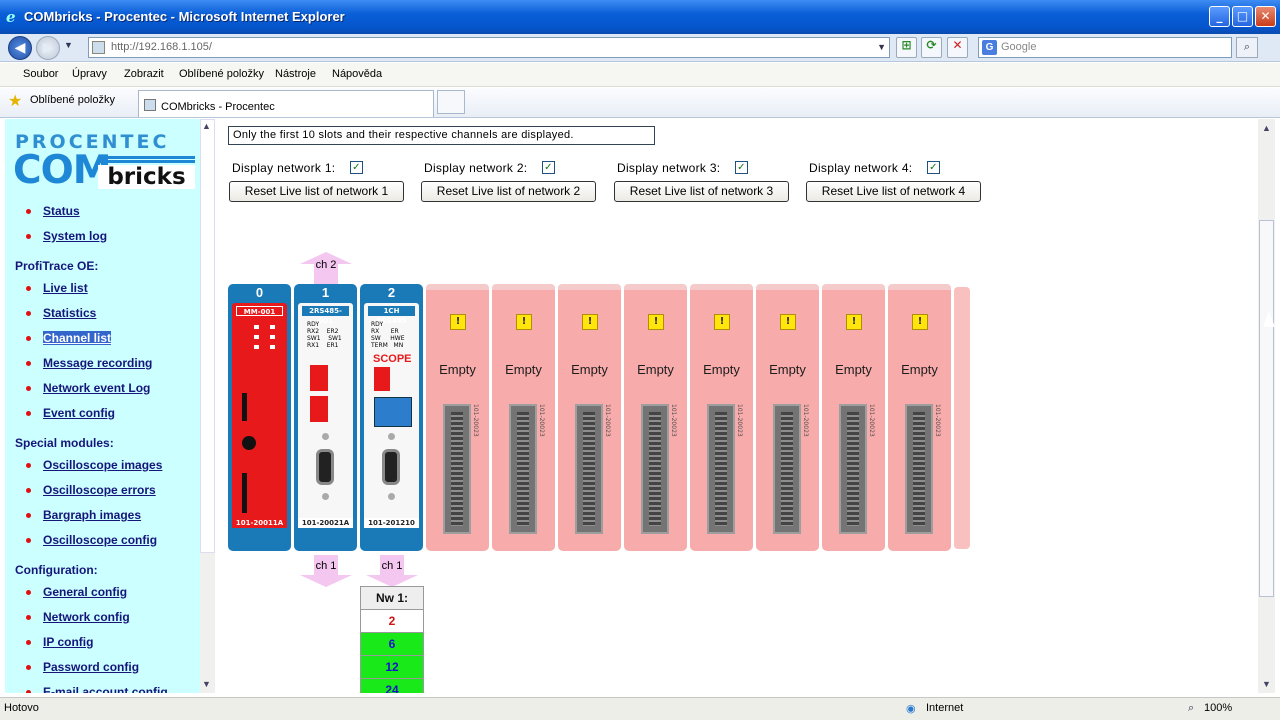 This screenshot has width=1280, height=720. What do you see at coordinates (881, 47) in the screenshot?
I see `address-dropdown-icon: ▼` at bounding box center [881, 47].